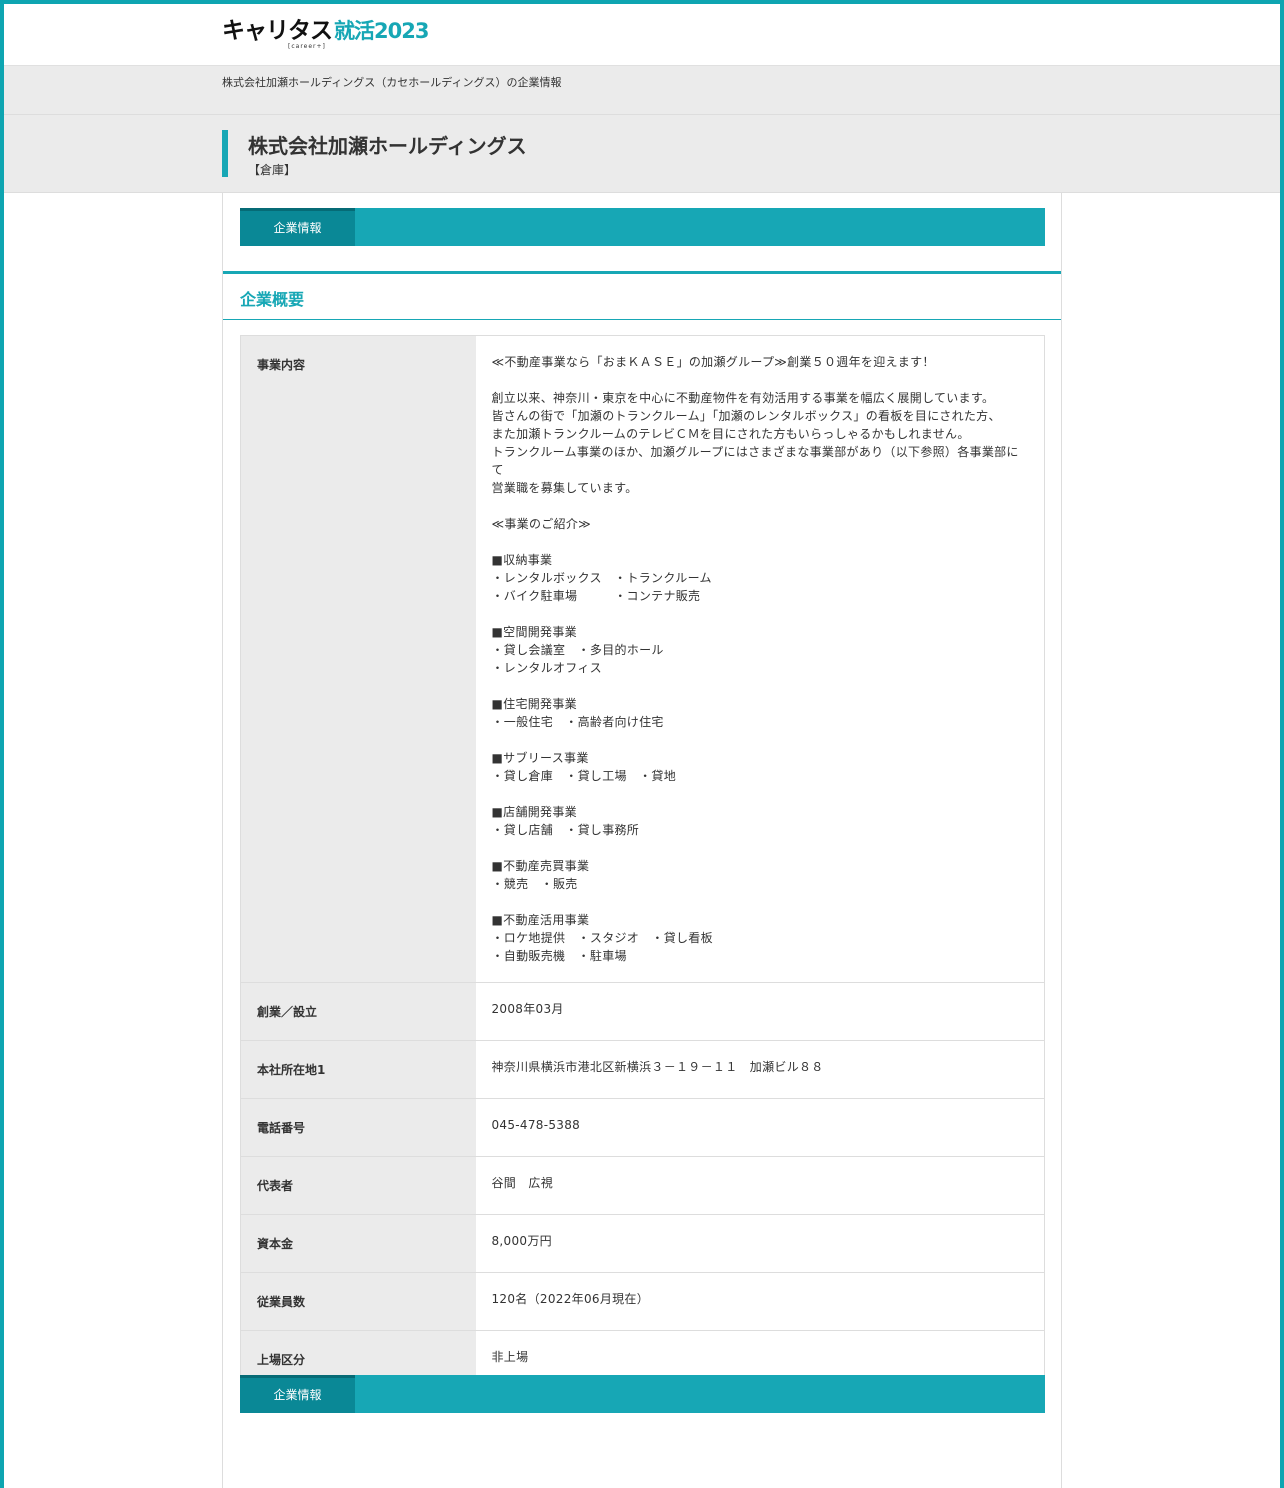 Image resolution: width=1284 pixels, height=1488 pixels. What do you see at coordinates (642, 1394) in the screenshot?
I see `tab-bar-bottom: 企業情報` at bounding box center [642, 1394].